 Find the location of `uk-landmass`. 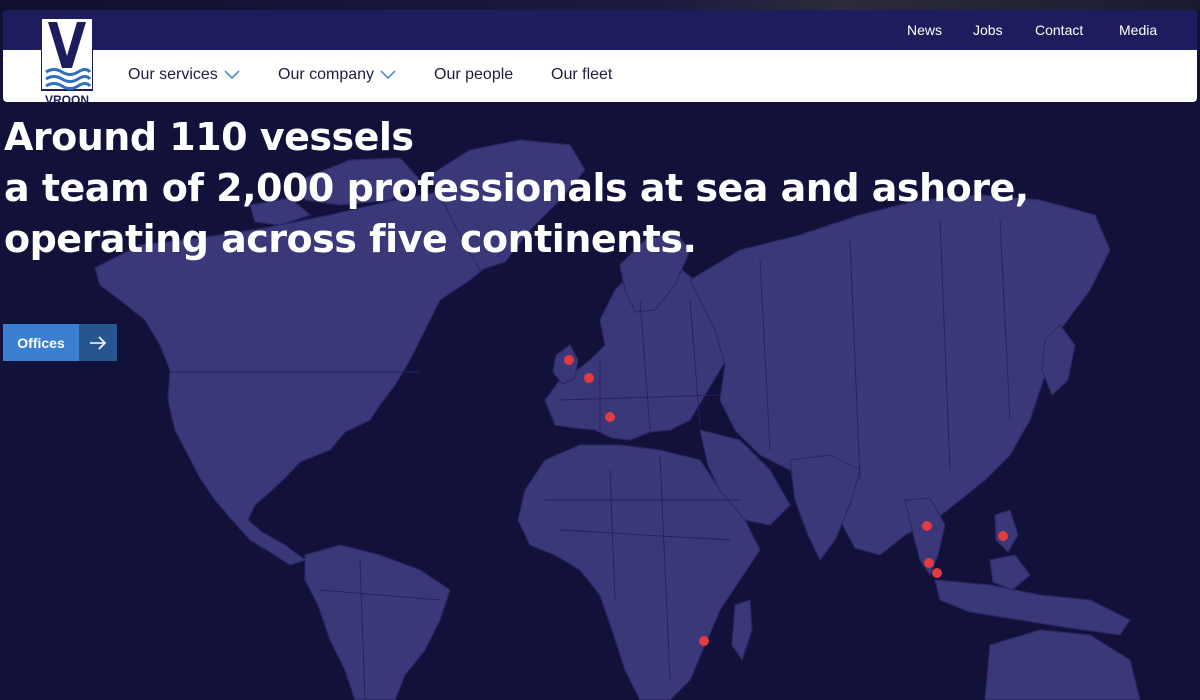

uk-landmass is located at coordinates (565, 364).